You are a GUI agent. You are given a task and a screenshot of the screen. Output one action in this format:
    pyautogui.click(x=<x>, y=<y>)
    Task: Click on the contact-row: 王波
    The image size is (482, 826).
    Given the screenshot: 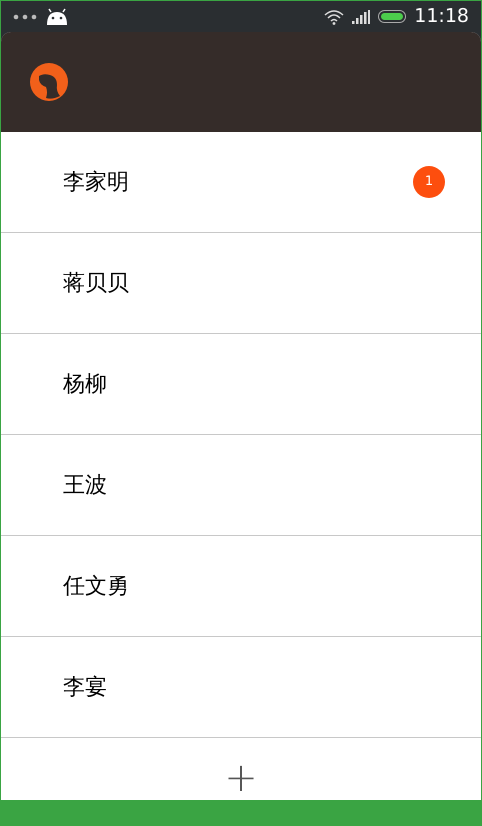 What is the action you would take?
    pyautogui.click(x=241, y=485)
    